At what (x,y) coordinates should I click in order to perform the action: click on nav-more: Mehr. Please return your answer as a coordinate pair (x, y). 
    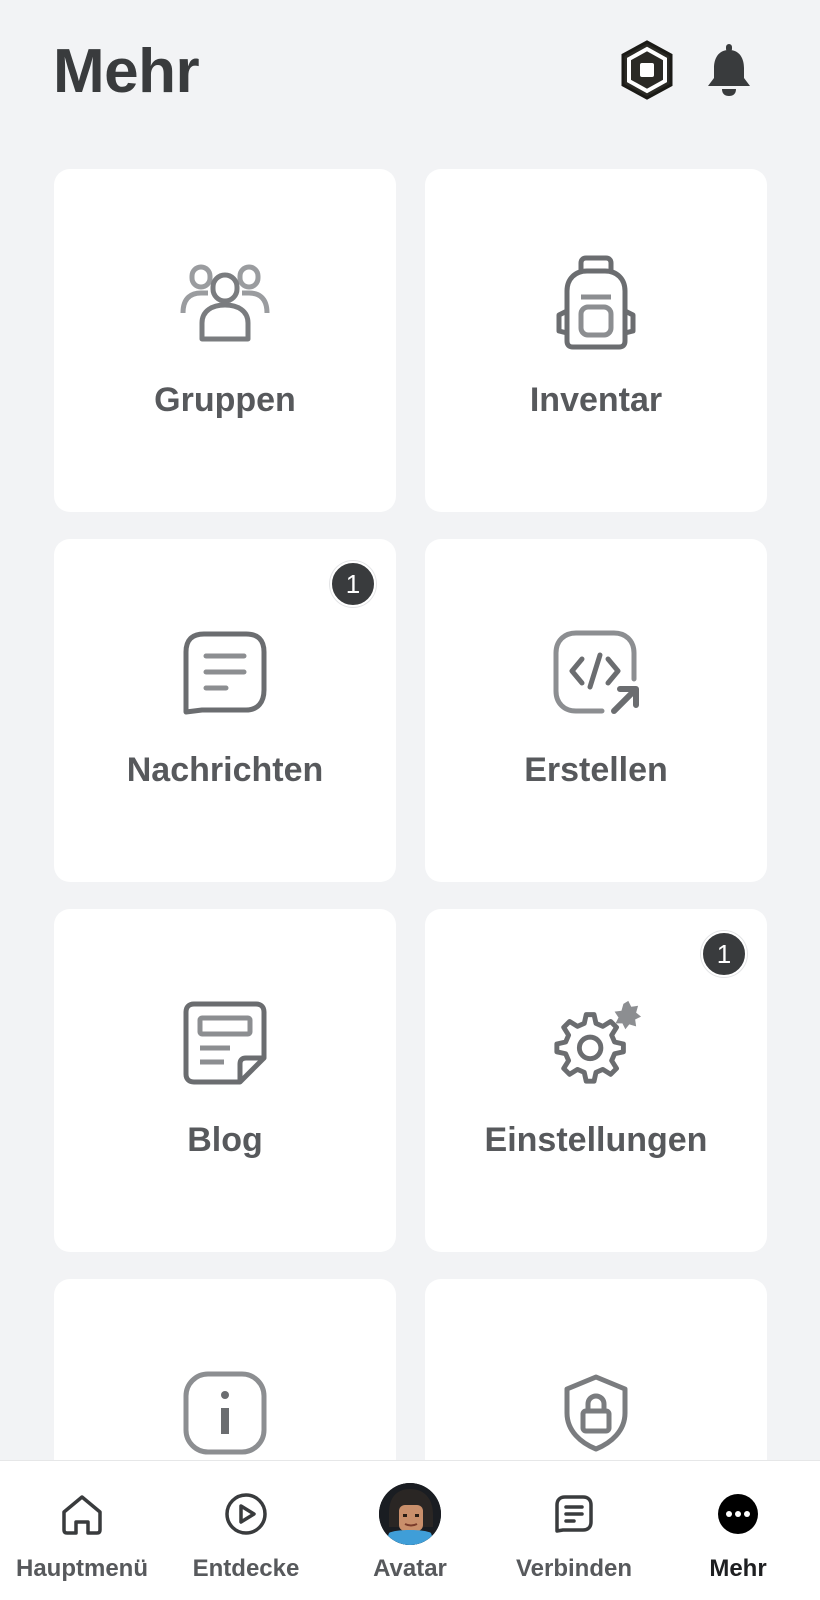
    Looking at the image, I should click on (738, 1530).